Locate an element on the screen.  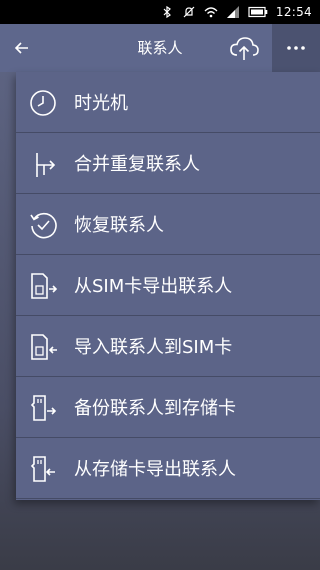
wifi-icon is located at coordinates (211, 12).